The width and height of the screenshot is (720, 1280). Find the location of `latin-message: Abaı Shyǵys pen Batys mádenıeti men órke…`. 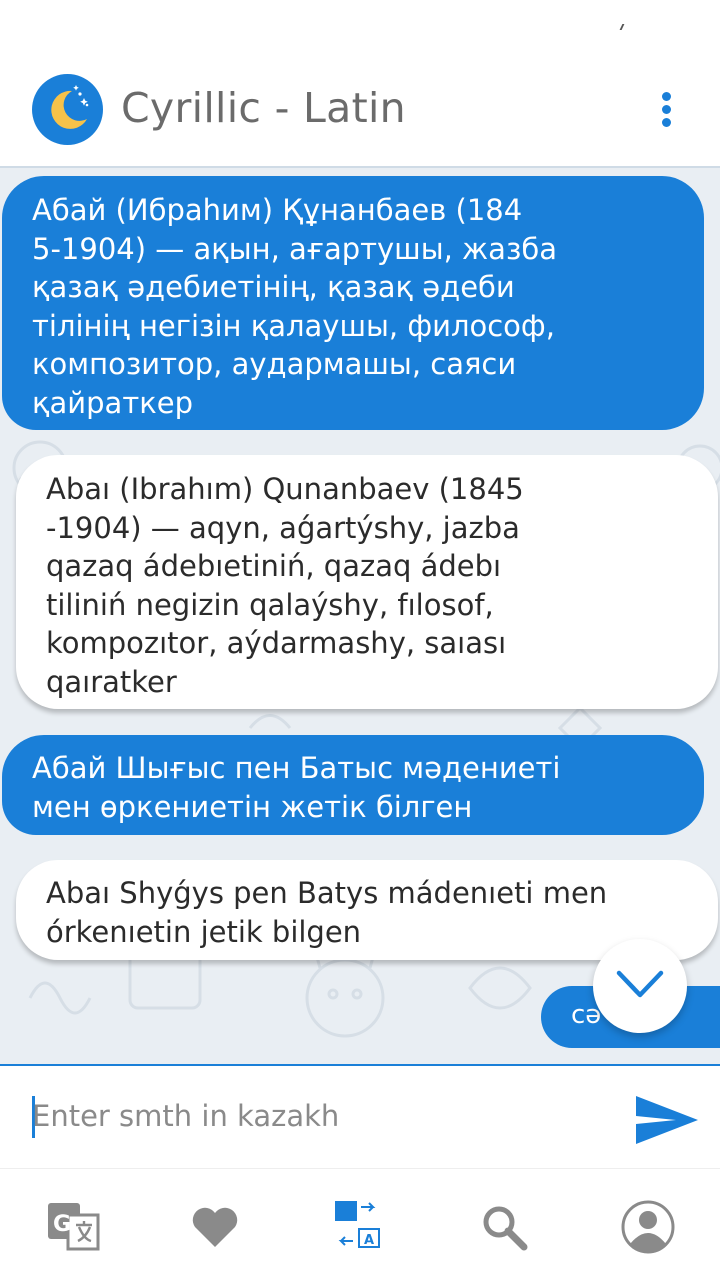

latin-message: Abaı Shyǵys pen Batys mádenıeti men órke… is located at coordinates (367, 910).